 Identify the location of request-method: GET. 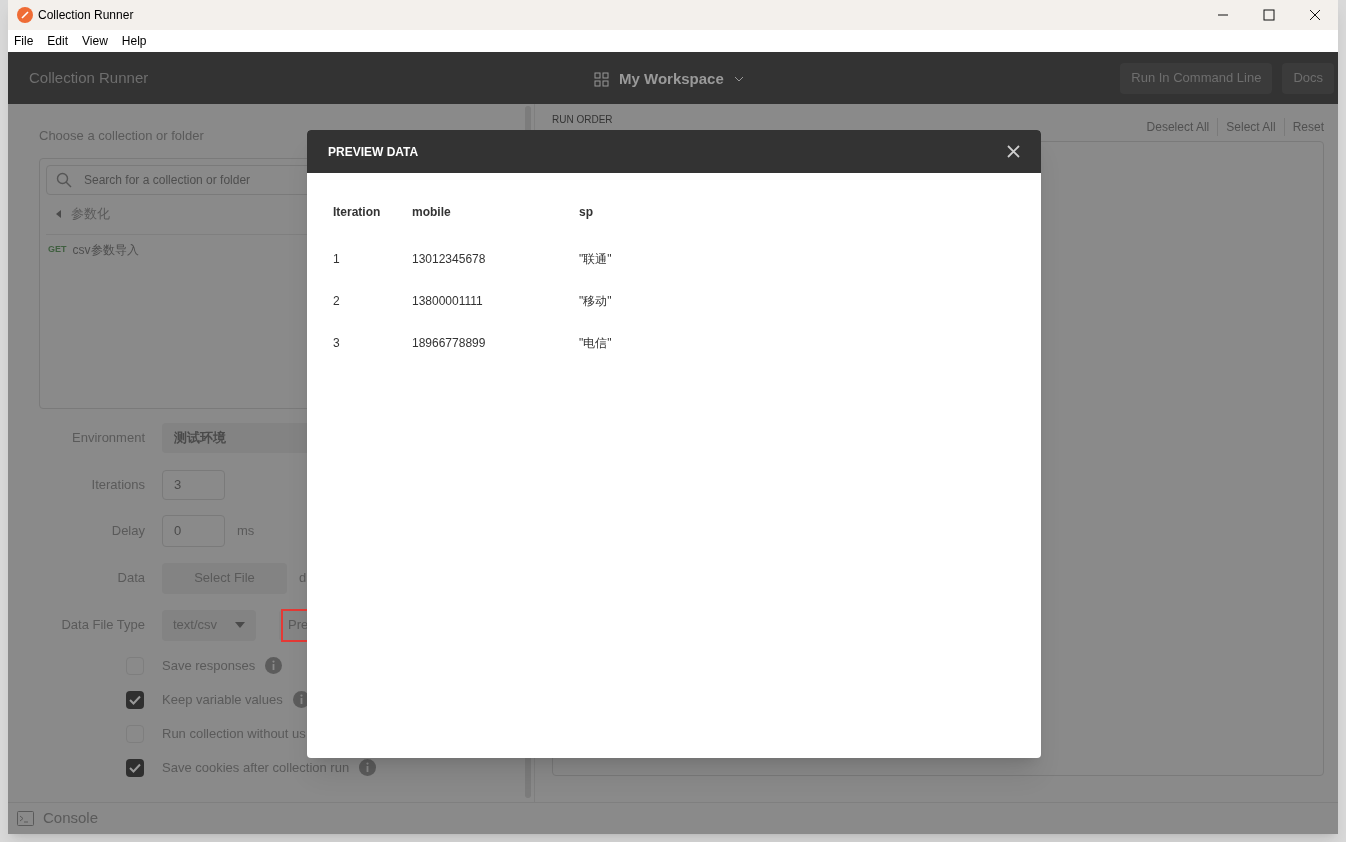
(57, 249).